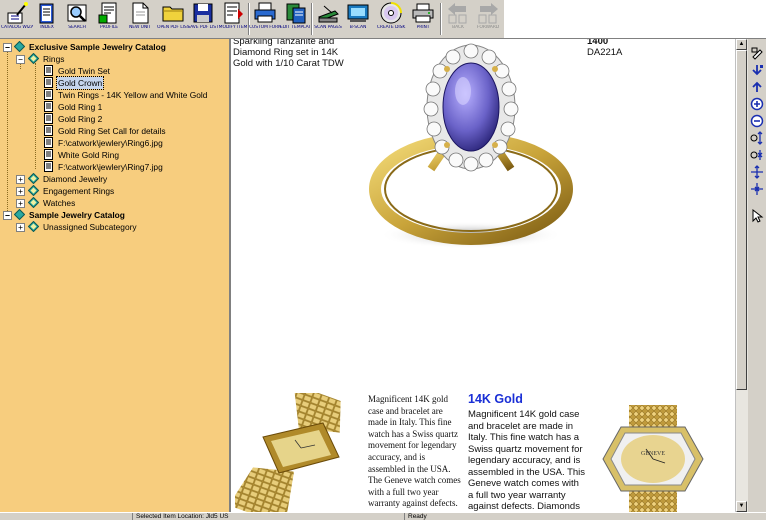  Describe the element at coordinates (653, 454) in the screenshot. I see `watch-face-brand: GENEVE` at that location.